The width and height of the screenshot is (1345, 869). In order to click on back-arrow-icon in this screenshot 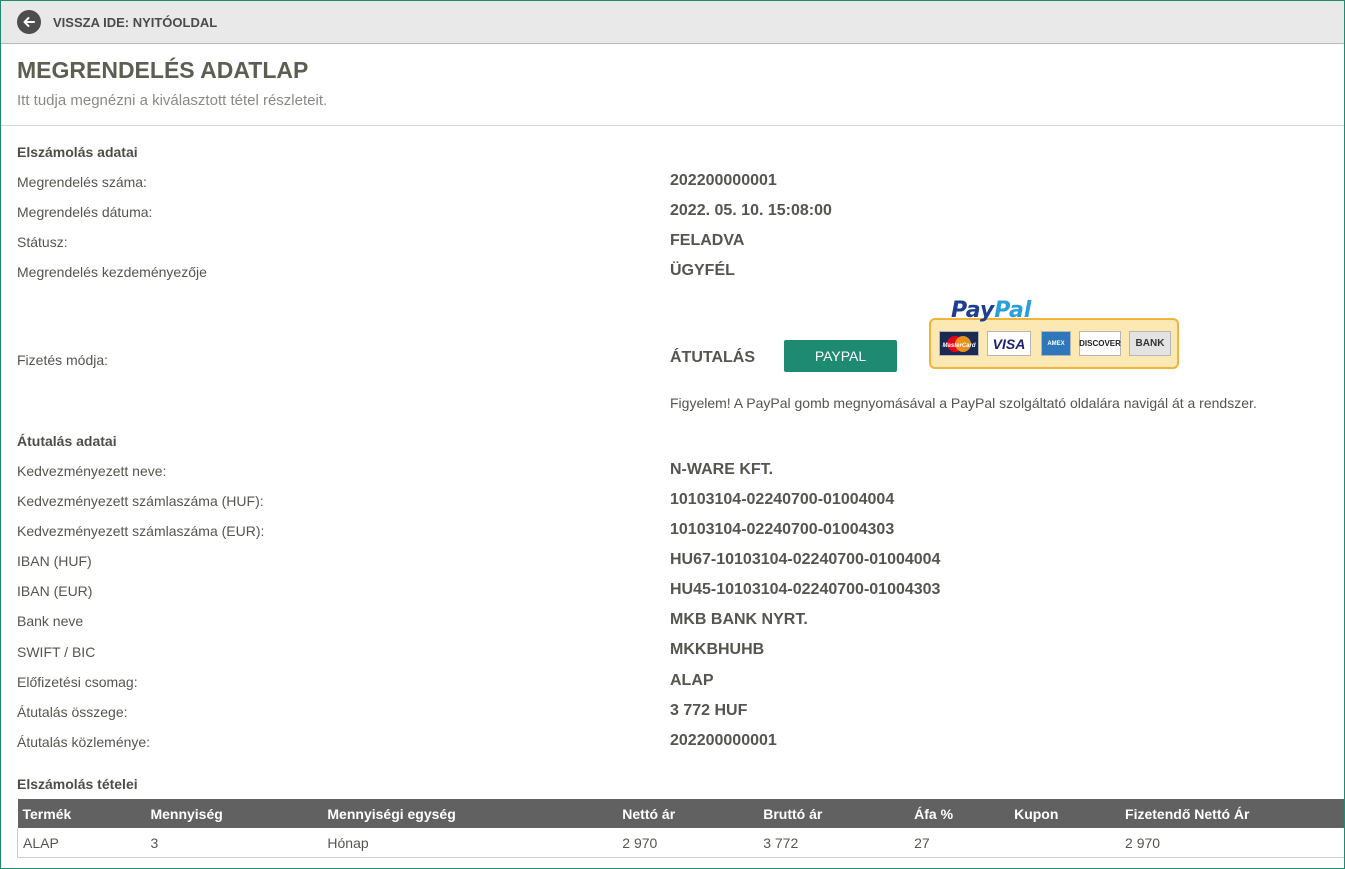, I will do `click(29, 22)`.